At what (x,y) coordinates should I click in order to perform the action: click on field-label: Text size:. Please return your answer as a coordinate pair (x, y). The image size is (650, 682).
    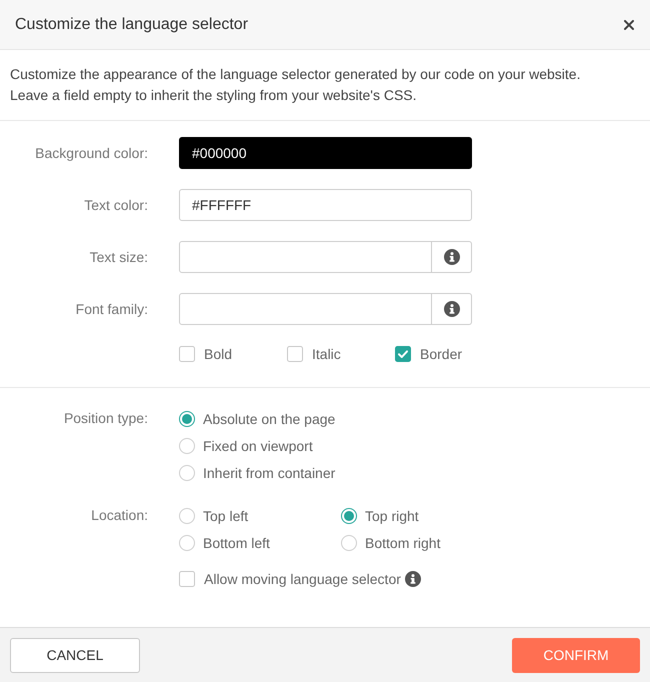
    Looking at the image, I should click on (118, 257).